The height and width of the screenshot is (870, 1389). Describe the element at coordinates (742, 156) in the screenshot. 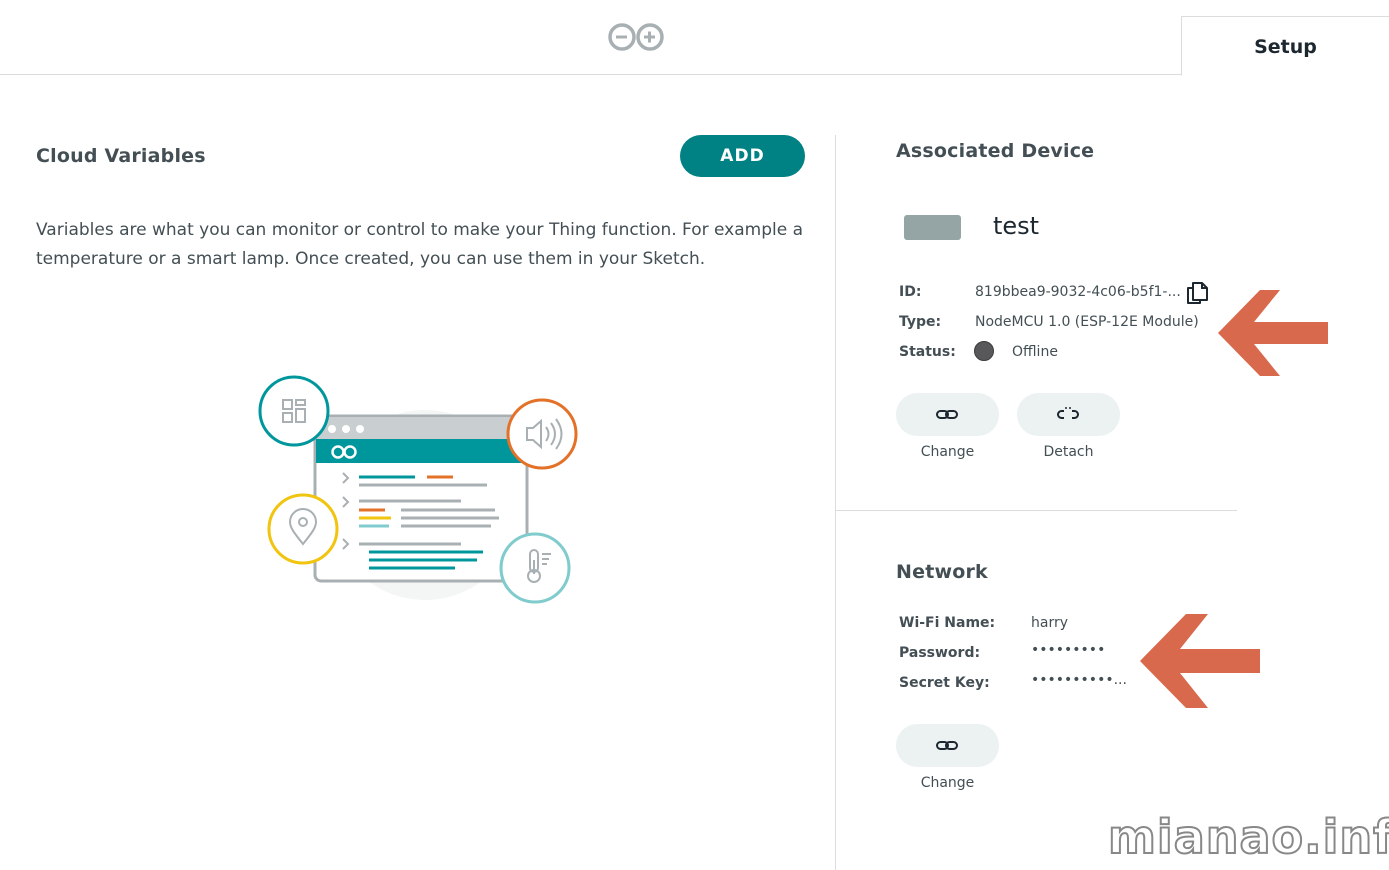

I see `add-variable-button: ADD` at that location.